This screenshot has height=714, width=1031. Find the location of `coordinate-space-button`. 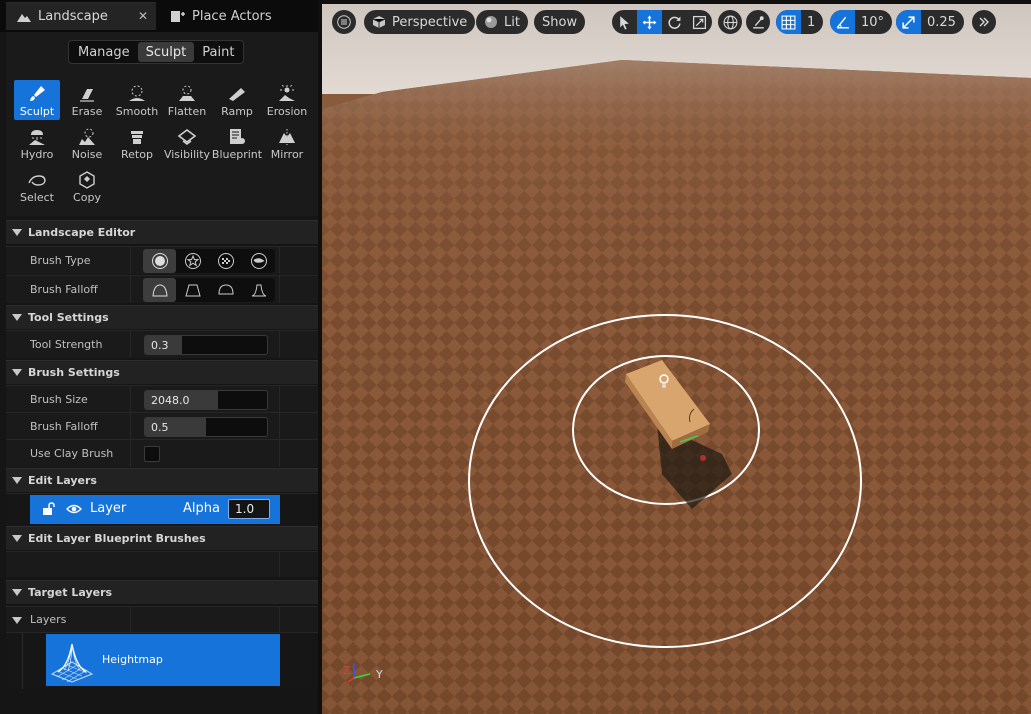

coordinate-space-button is located at coordinates (730, 22).